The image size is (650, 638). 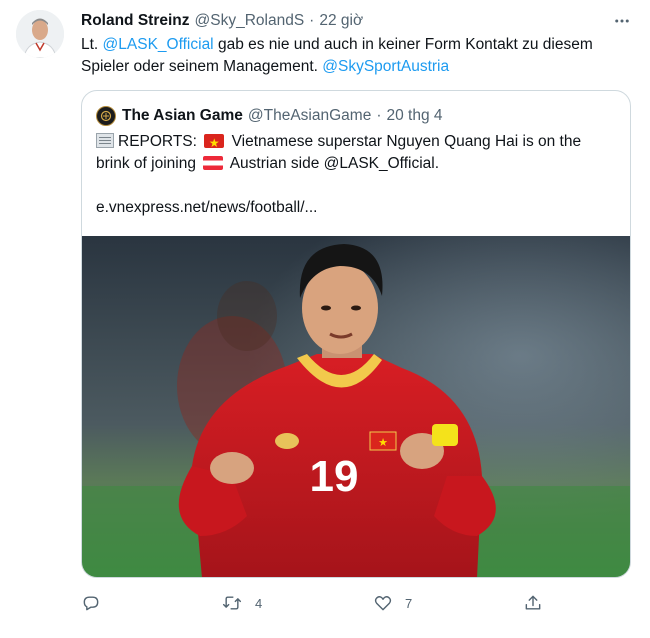 What do you see at coordinates (92, 44) in the screenshot?
I see `tweet-text-prefix: Lt.` at bounding box center [92, 44].